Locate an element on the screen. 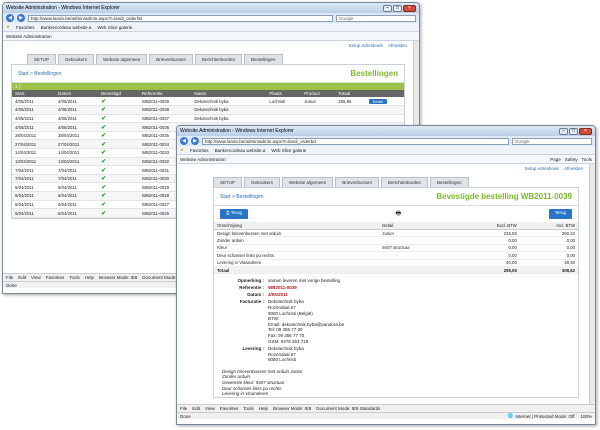  line-omschrijving: Kleur is located at coordinates (297, 248).